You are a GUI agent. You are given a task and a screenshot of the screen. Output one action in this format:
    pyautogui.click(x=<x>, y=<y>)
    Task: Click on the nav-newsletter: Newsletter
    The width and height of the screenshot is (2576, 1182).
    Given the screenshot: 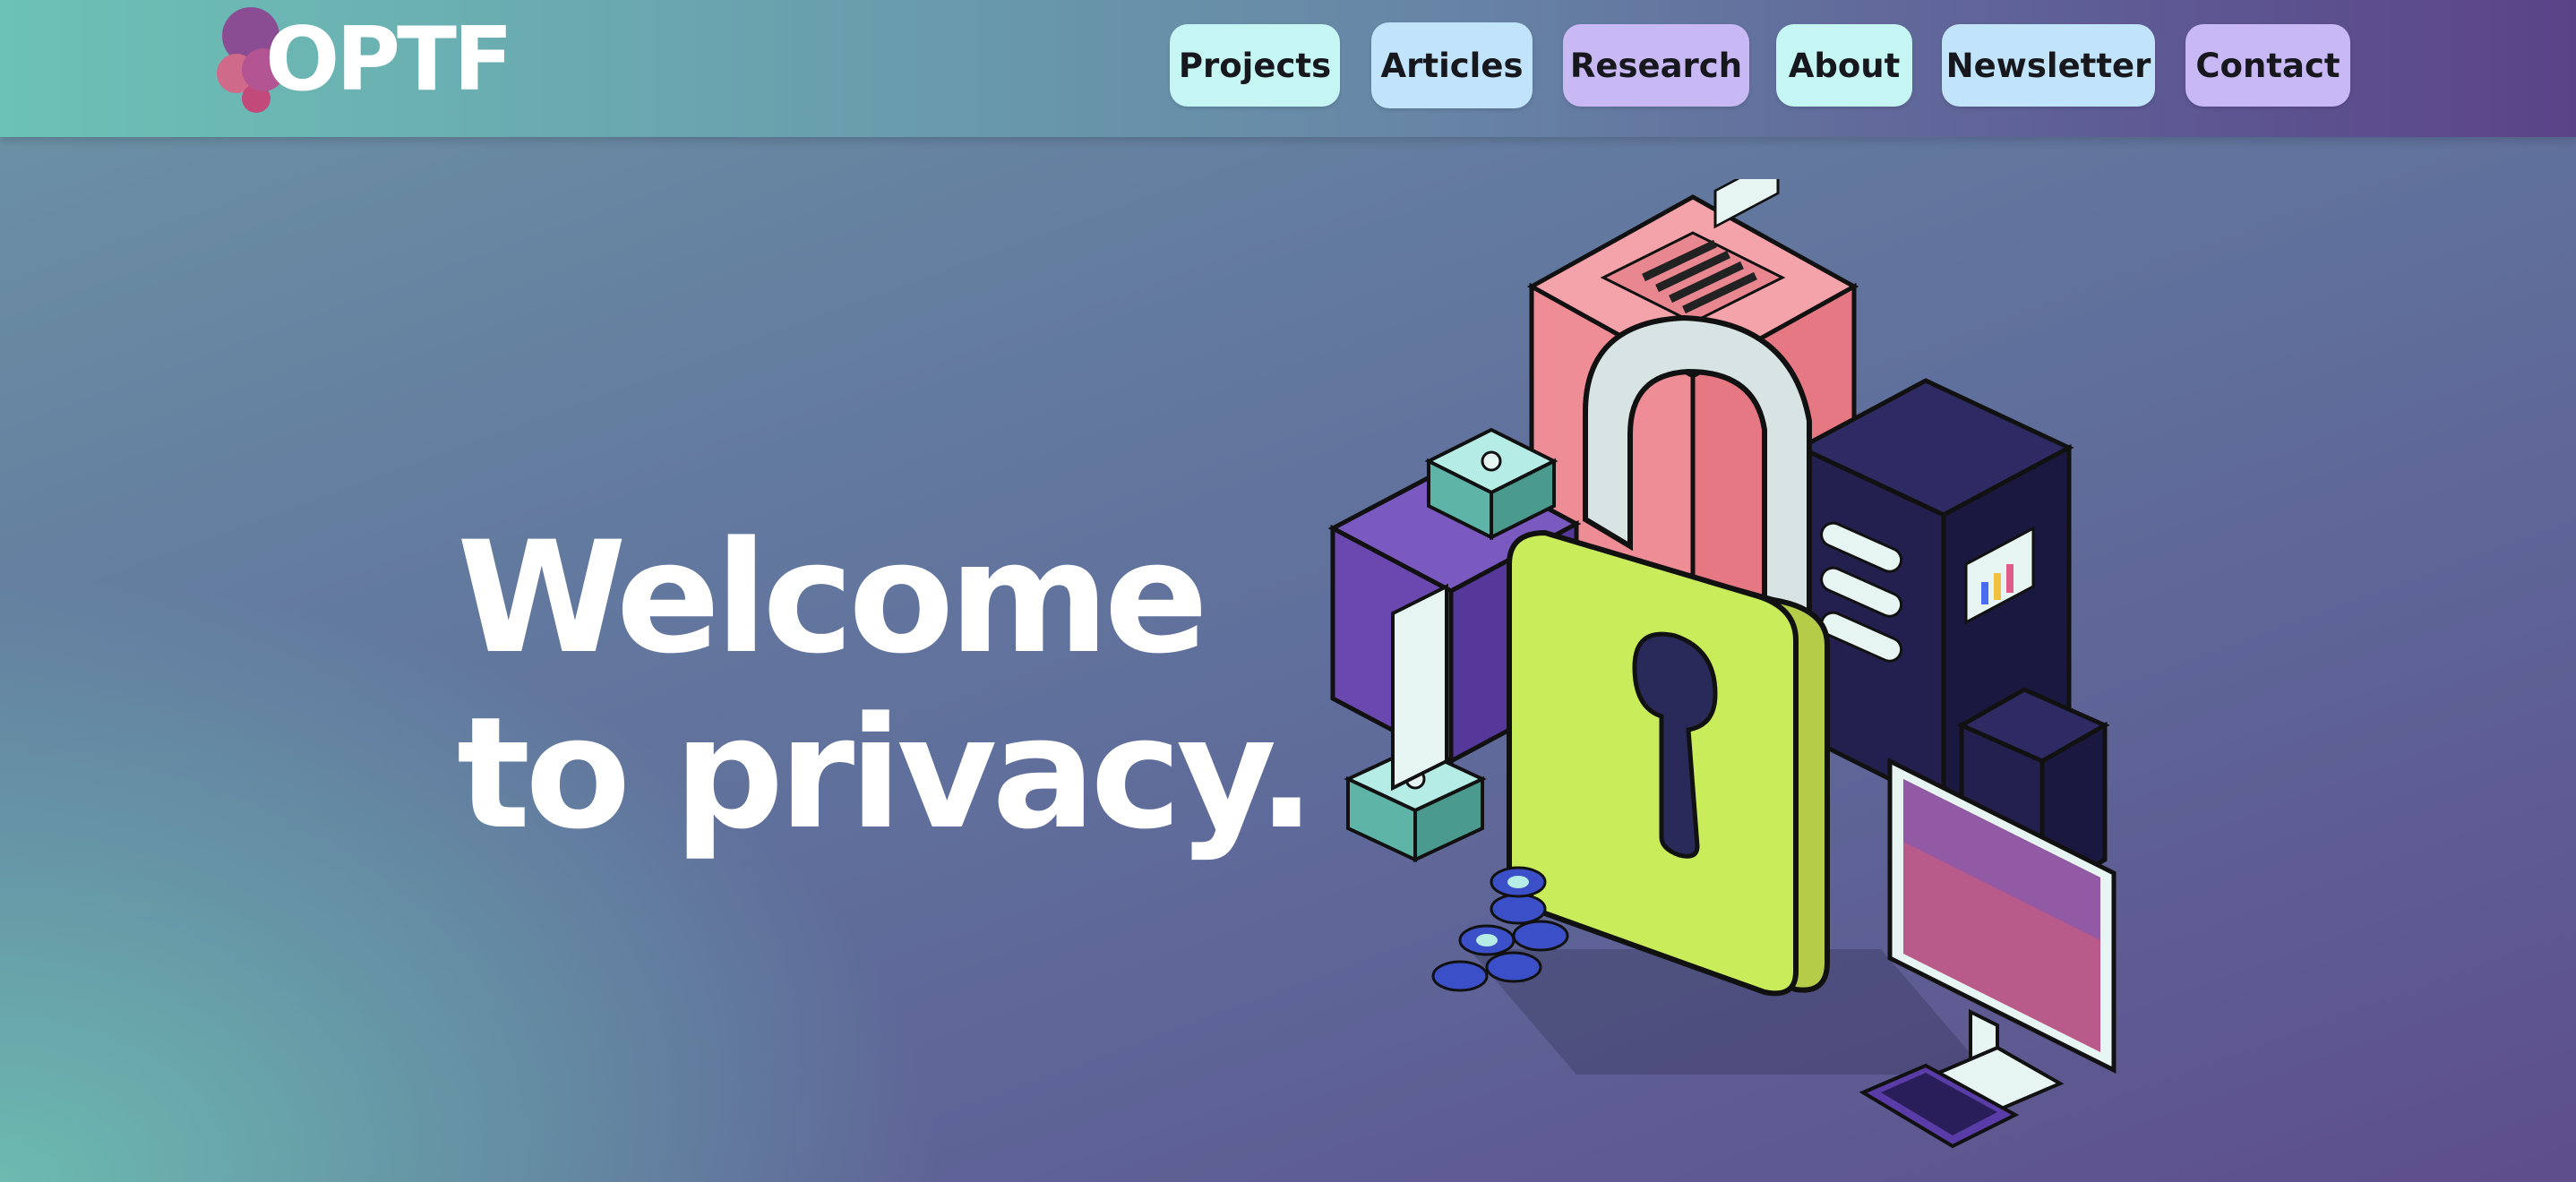 What is the action you would take?
    pyautogui.click(x=2048, y=66)
    